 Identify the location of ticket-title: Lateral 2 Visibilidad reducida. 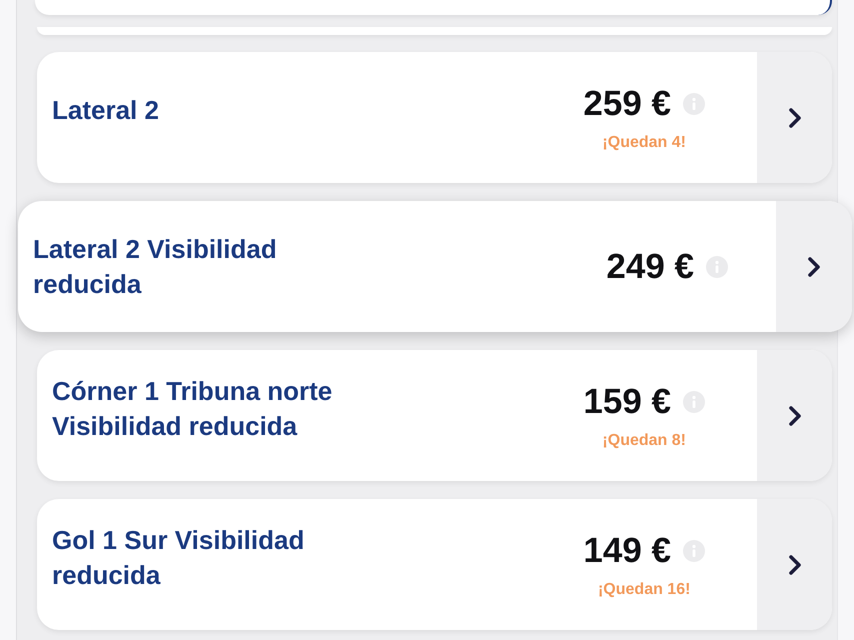
(155, 266).